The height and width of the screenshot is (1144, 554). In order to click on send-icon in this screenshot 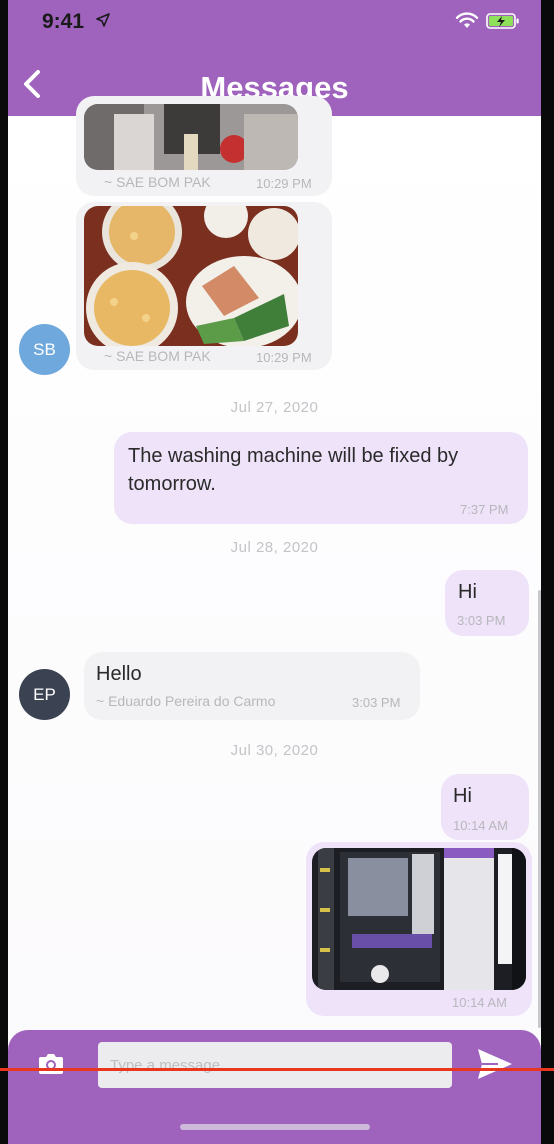, I will do `click(495, 1064)`.